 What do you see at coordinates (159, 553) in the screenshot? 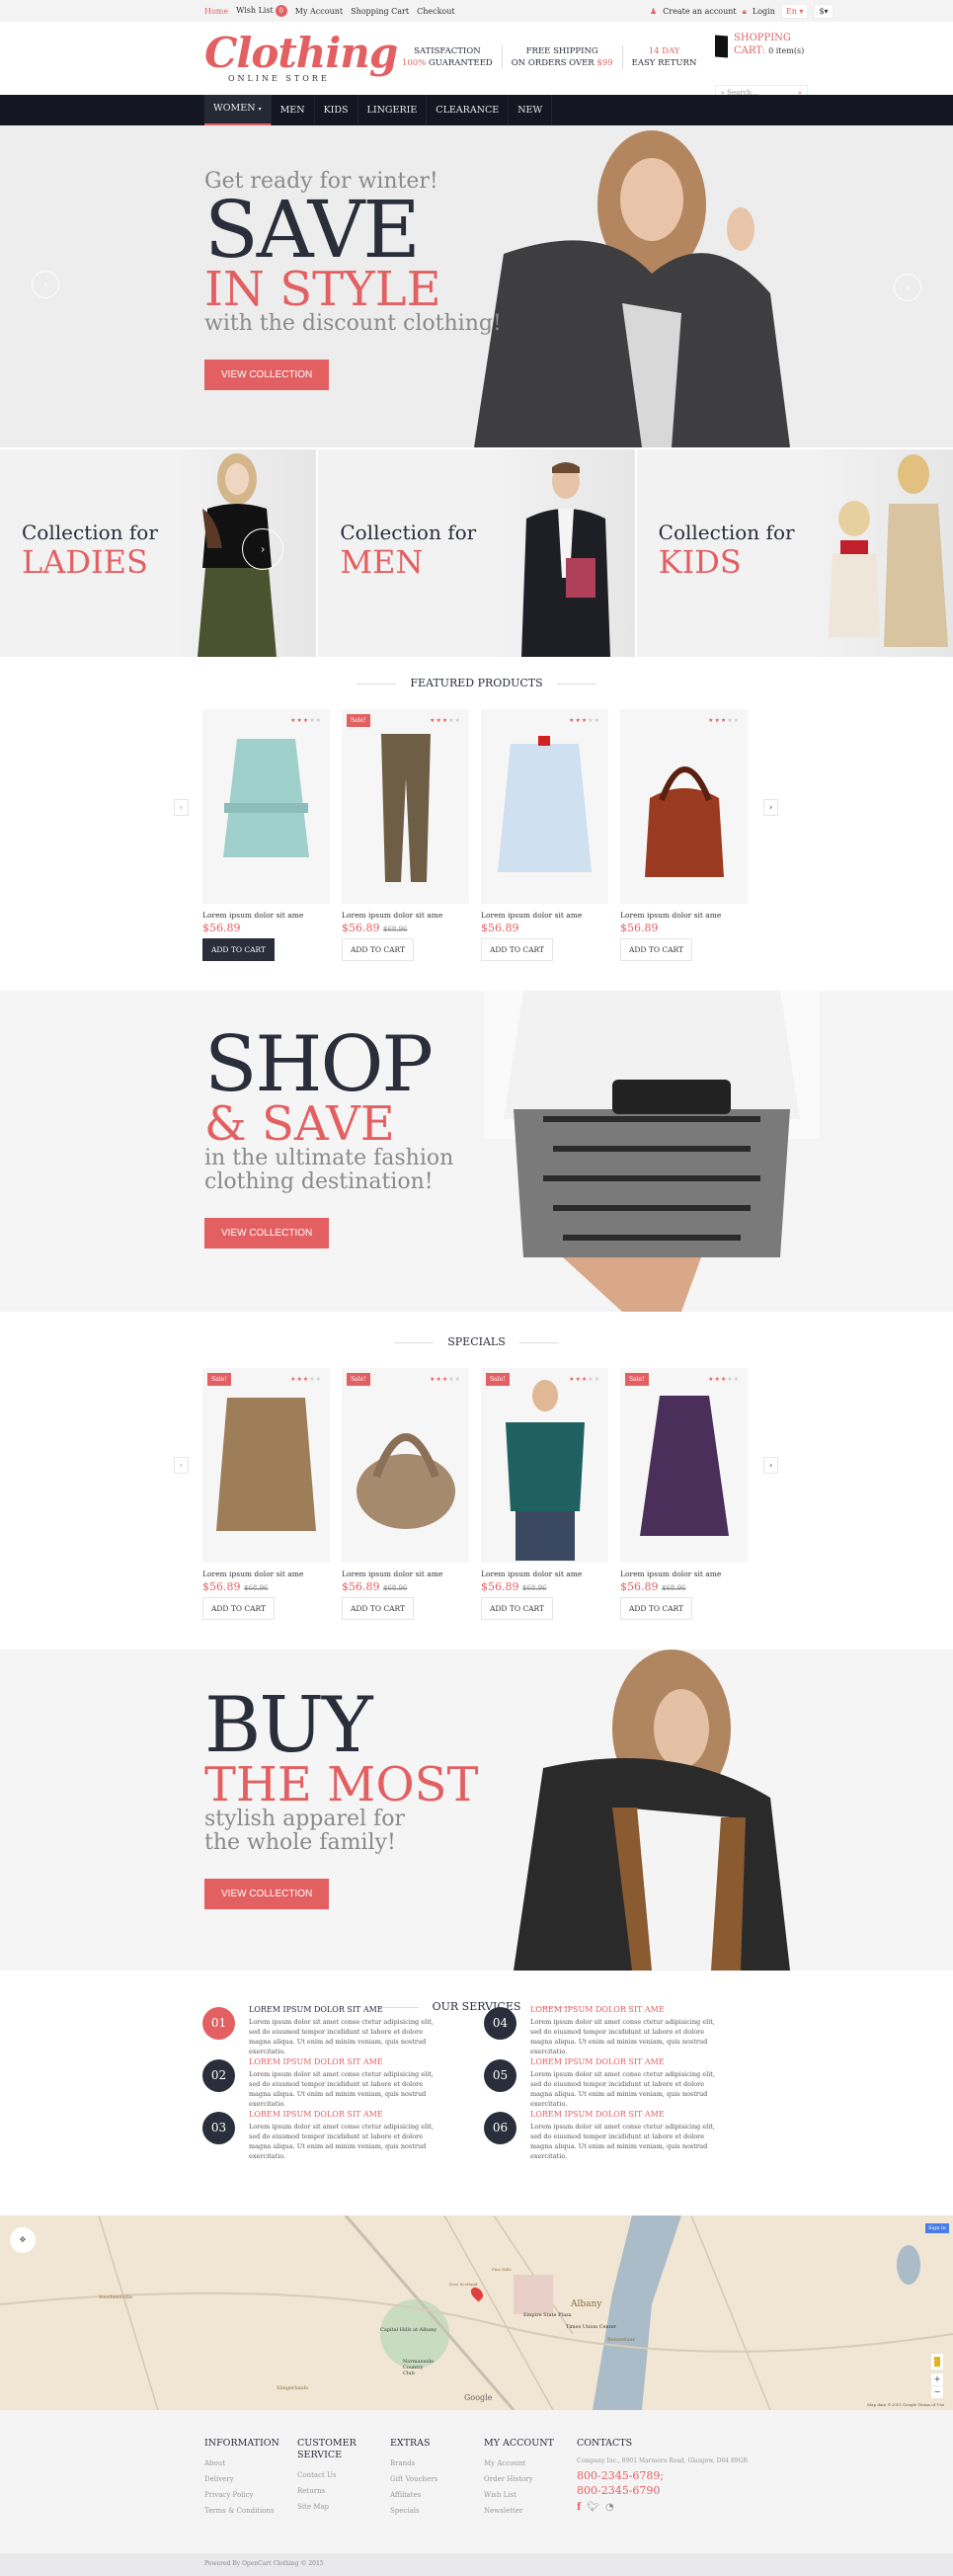
I see `category-ladies: › Collection for LADIES` at bounding box center [159, 553].